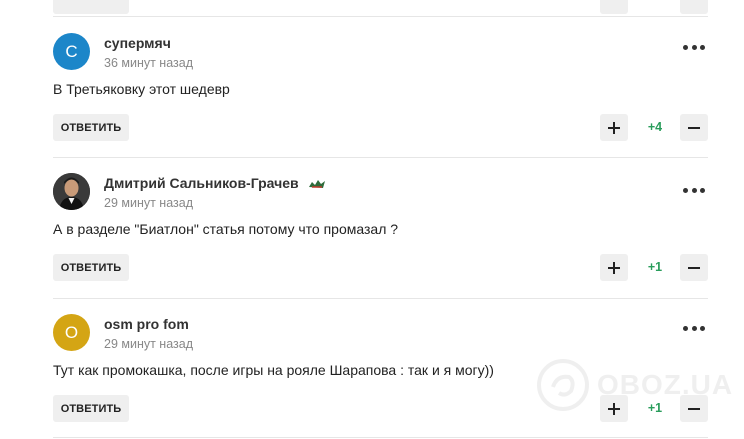 The image size is (744, 439). Describe the element at coordinates (137, 43) in the screenshot. I see `comment-author: супермяч` at that location.